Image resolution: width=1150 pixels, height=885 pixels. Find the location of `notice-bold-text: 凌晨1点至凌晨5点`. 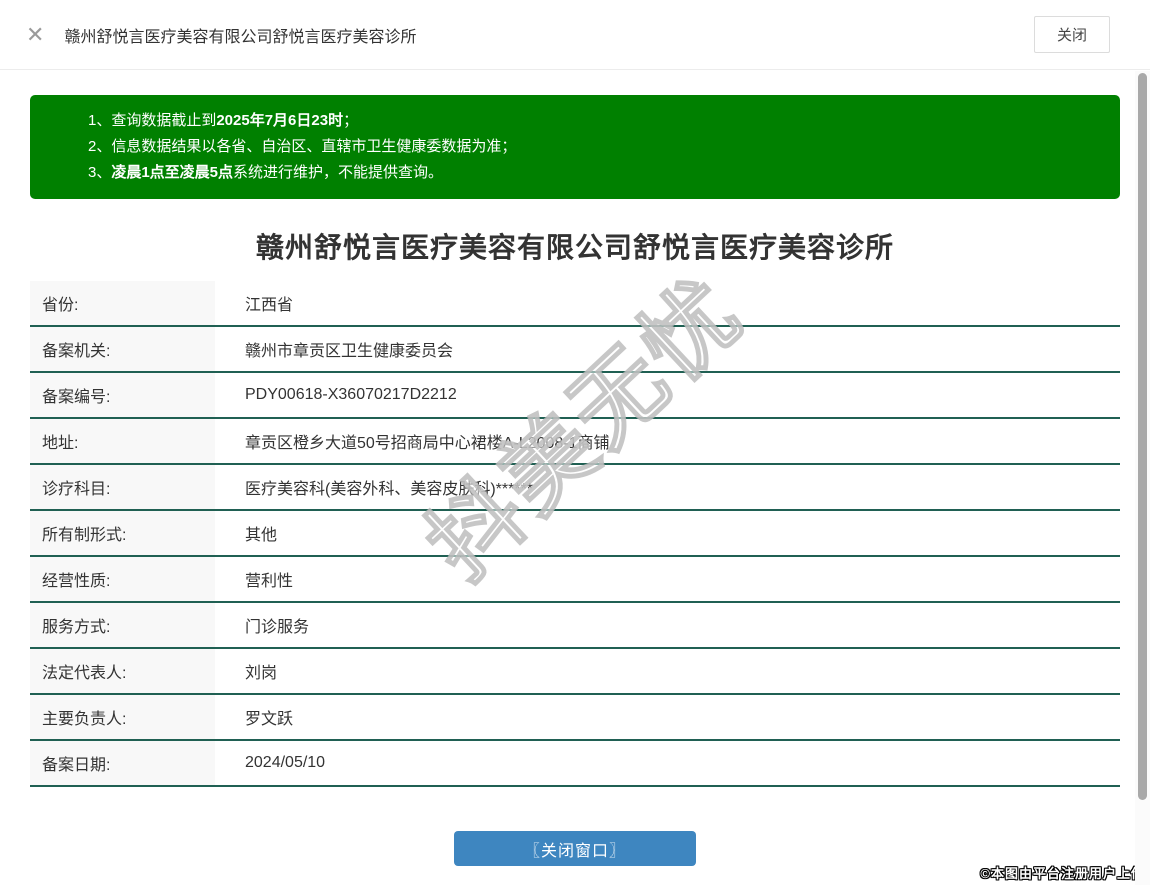

notice-bold-text: 凌晨1点至凌晨5点 is located at coordinates (172, 172).